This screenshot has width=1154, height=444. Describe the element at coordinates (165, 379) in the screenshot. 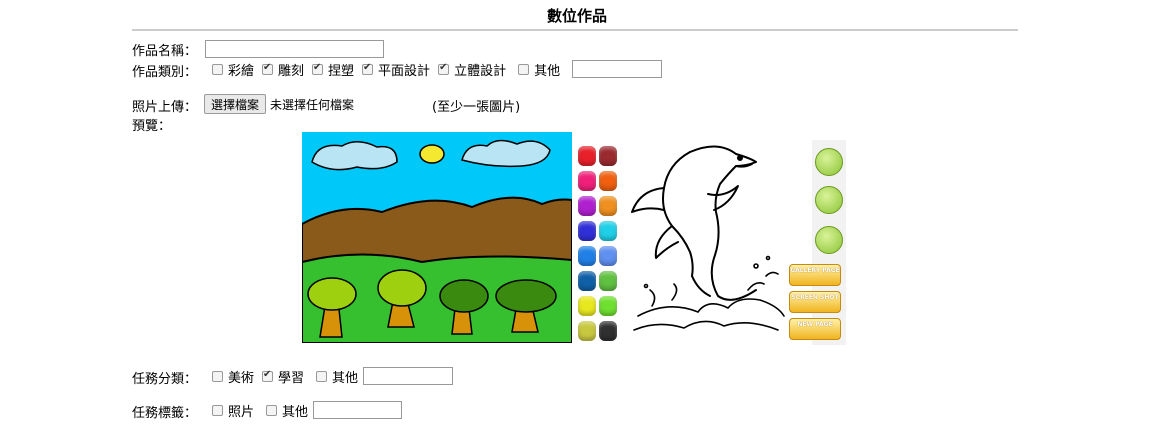

I see `task-category-label: 任務分類：` at that location.